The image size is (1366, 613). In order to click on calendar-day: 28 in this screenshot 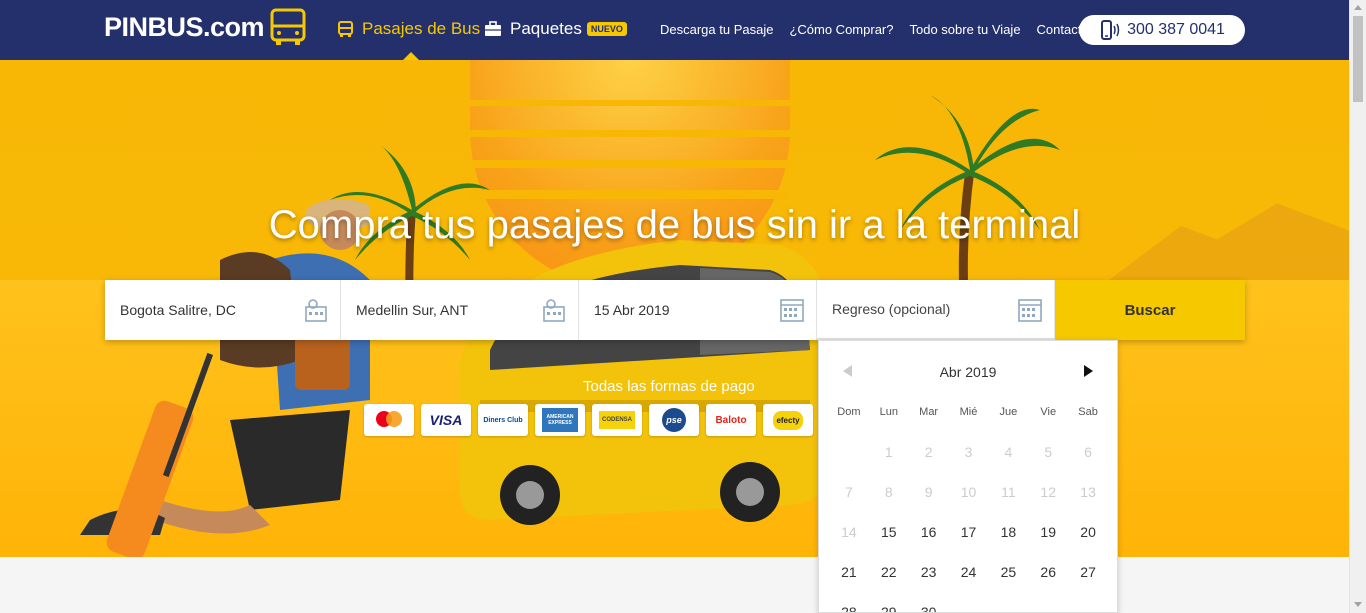, I will do `click(849, 606)`.